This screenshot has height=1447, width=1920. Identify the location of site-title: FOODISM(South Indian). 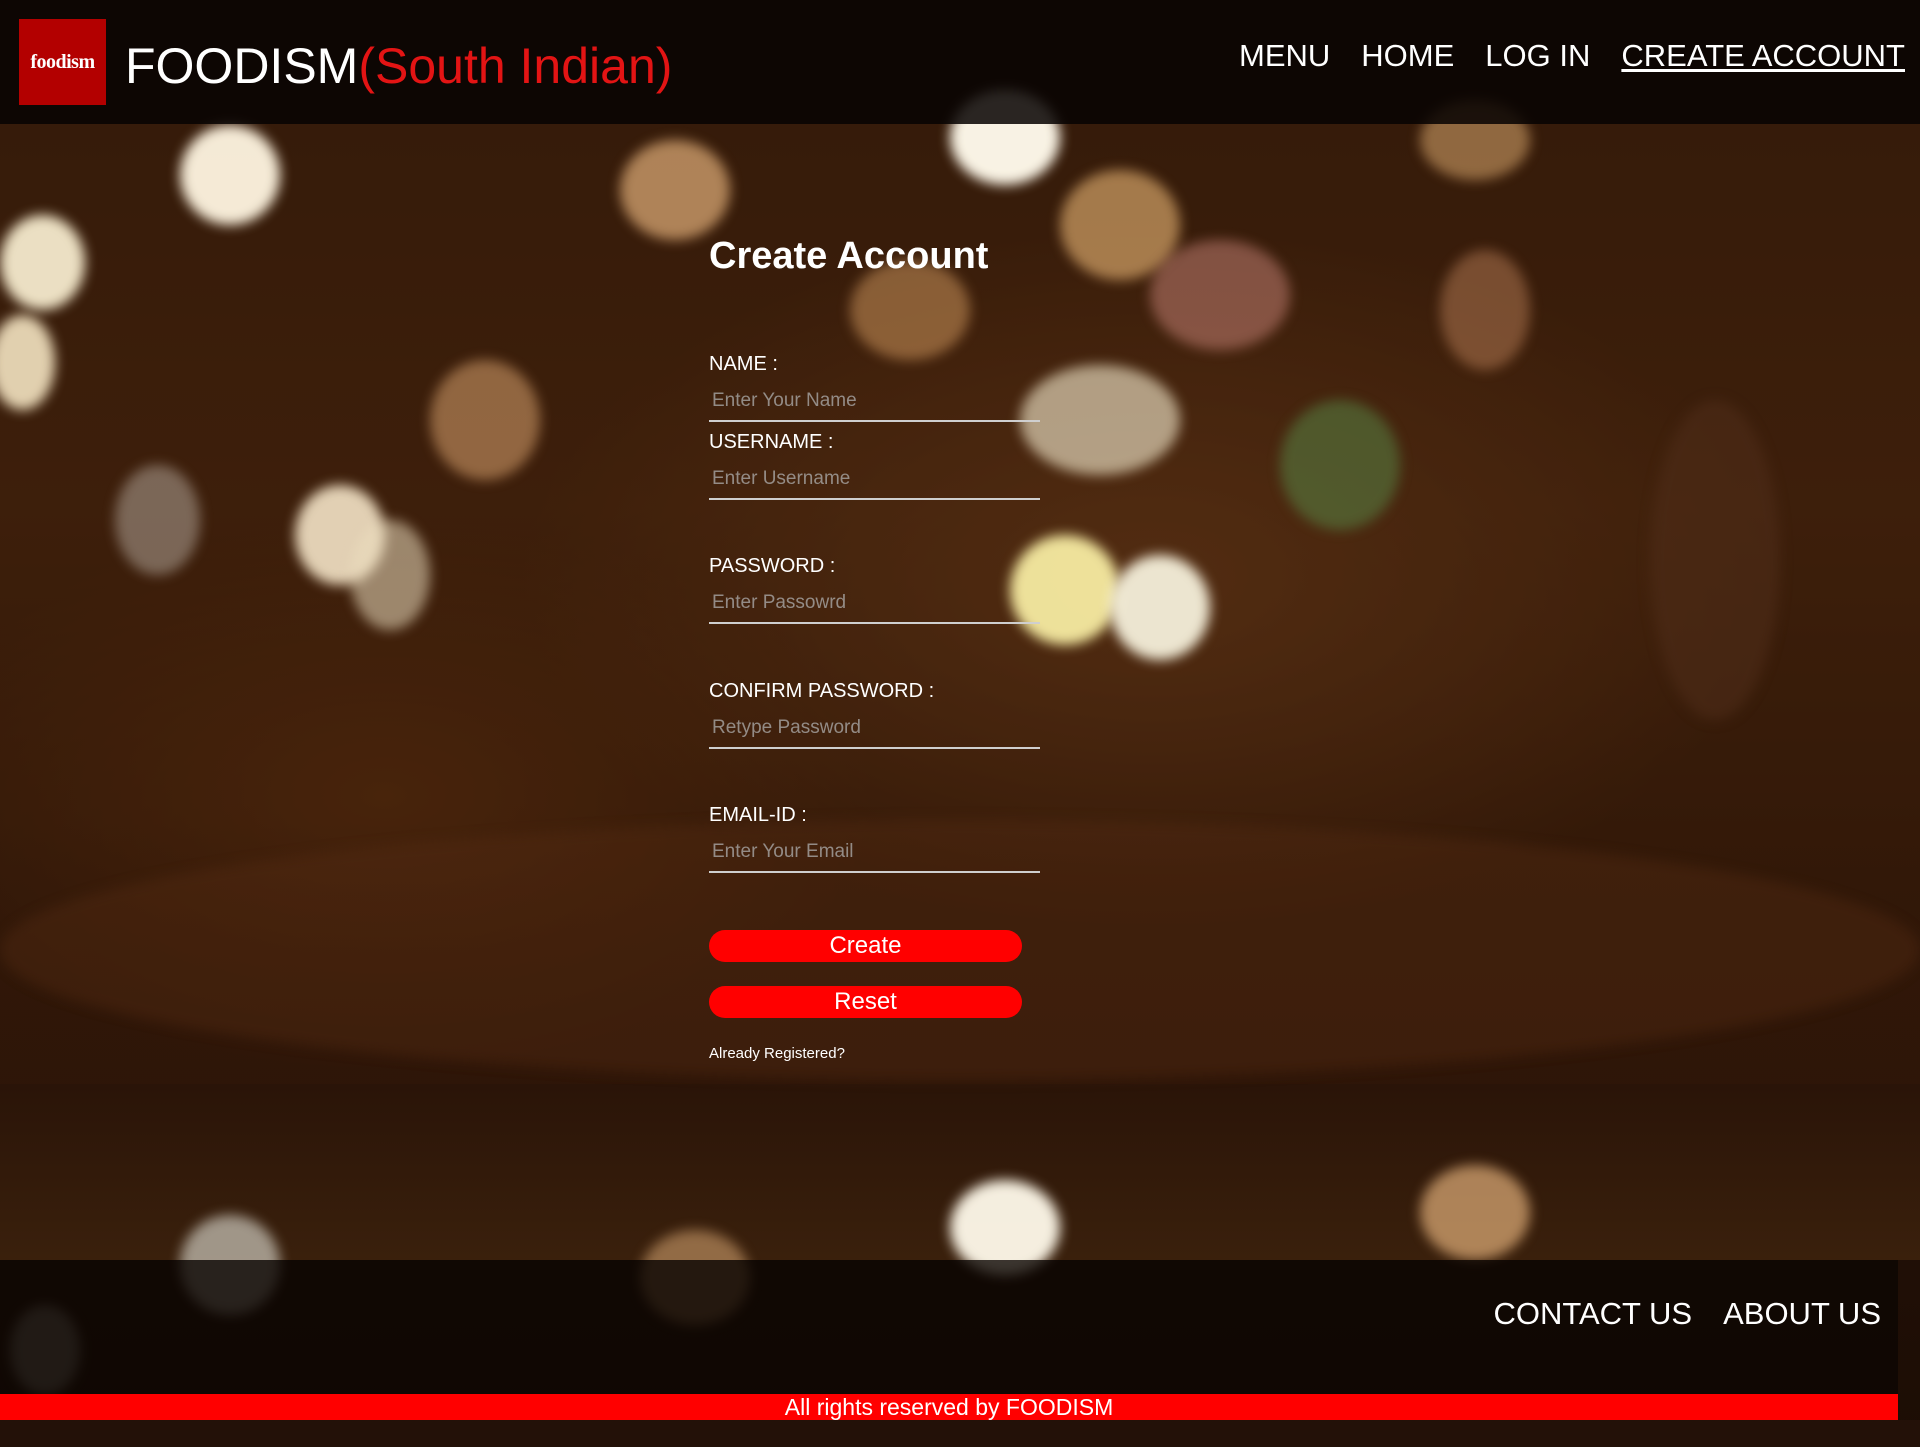
(398, 66).